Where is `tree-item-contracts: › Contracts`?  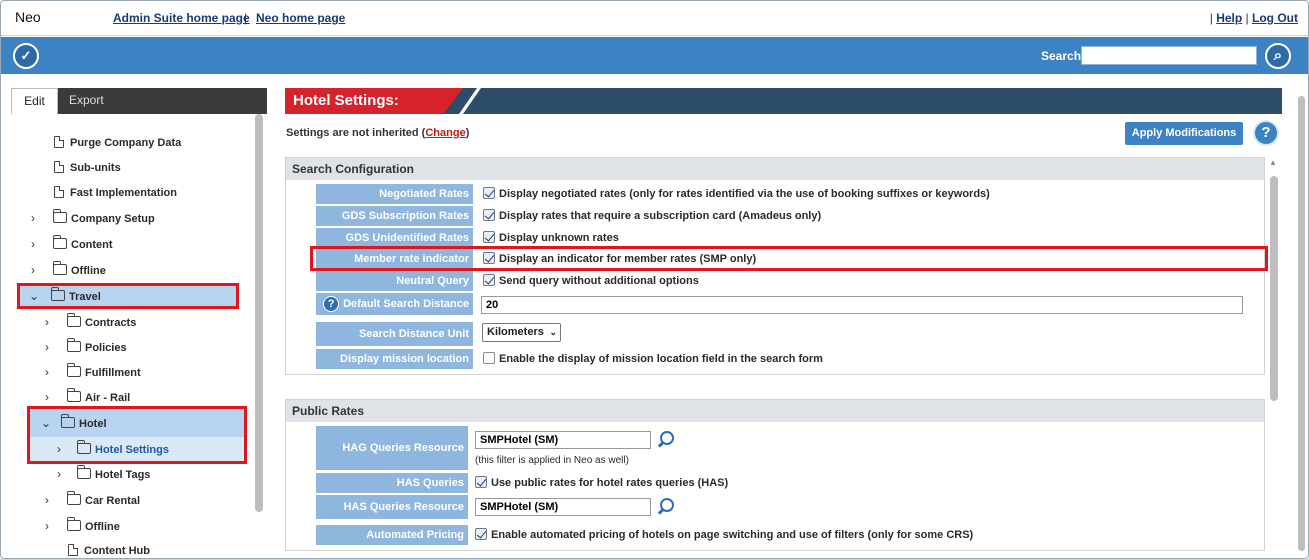
tree-item-contracts: › Contracts is located at coordinates (90, 322).